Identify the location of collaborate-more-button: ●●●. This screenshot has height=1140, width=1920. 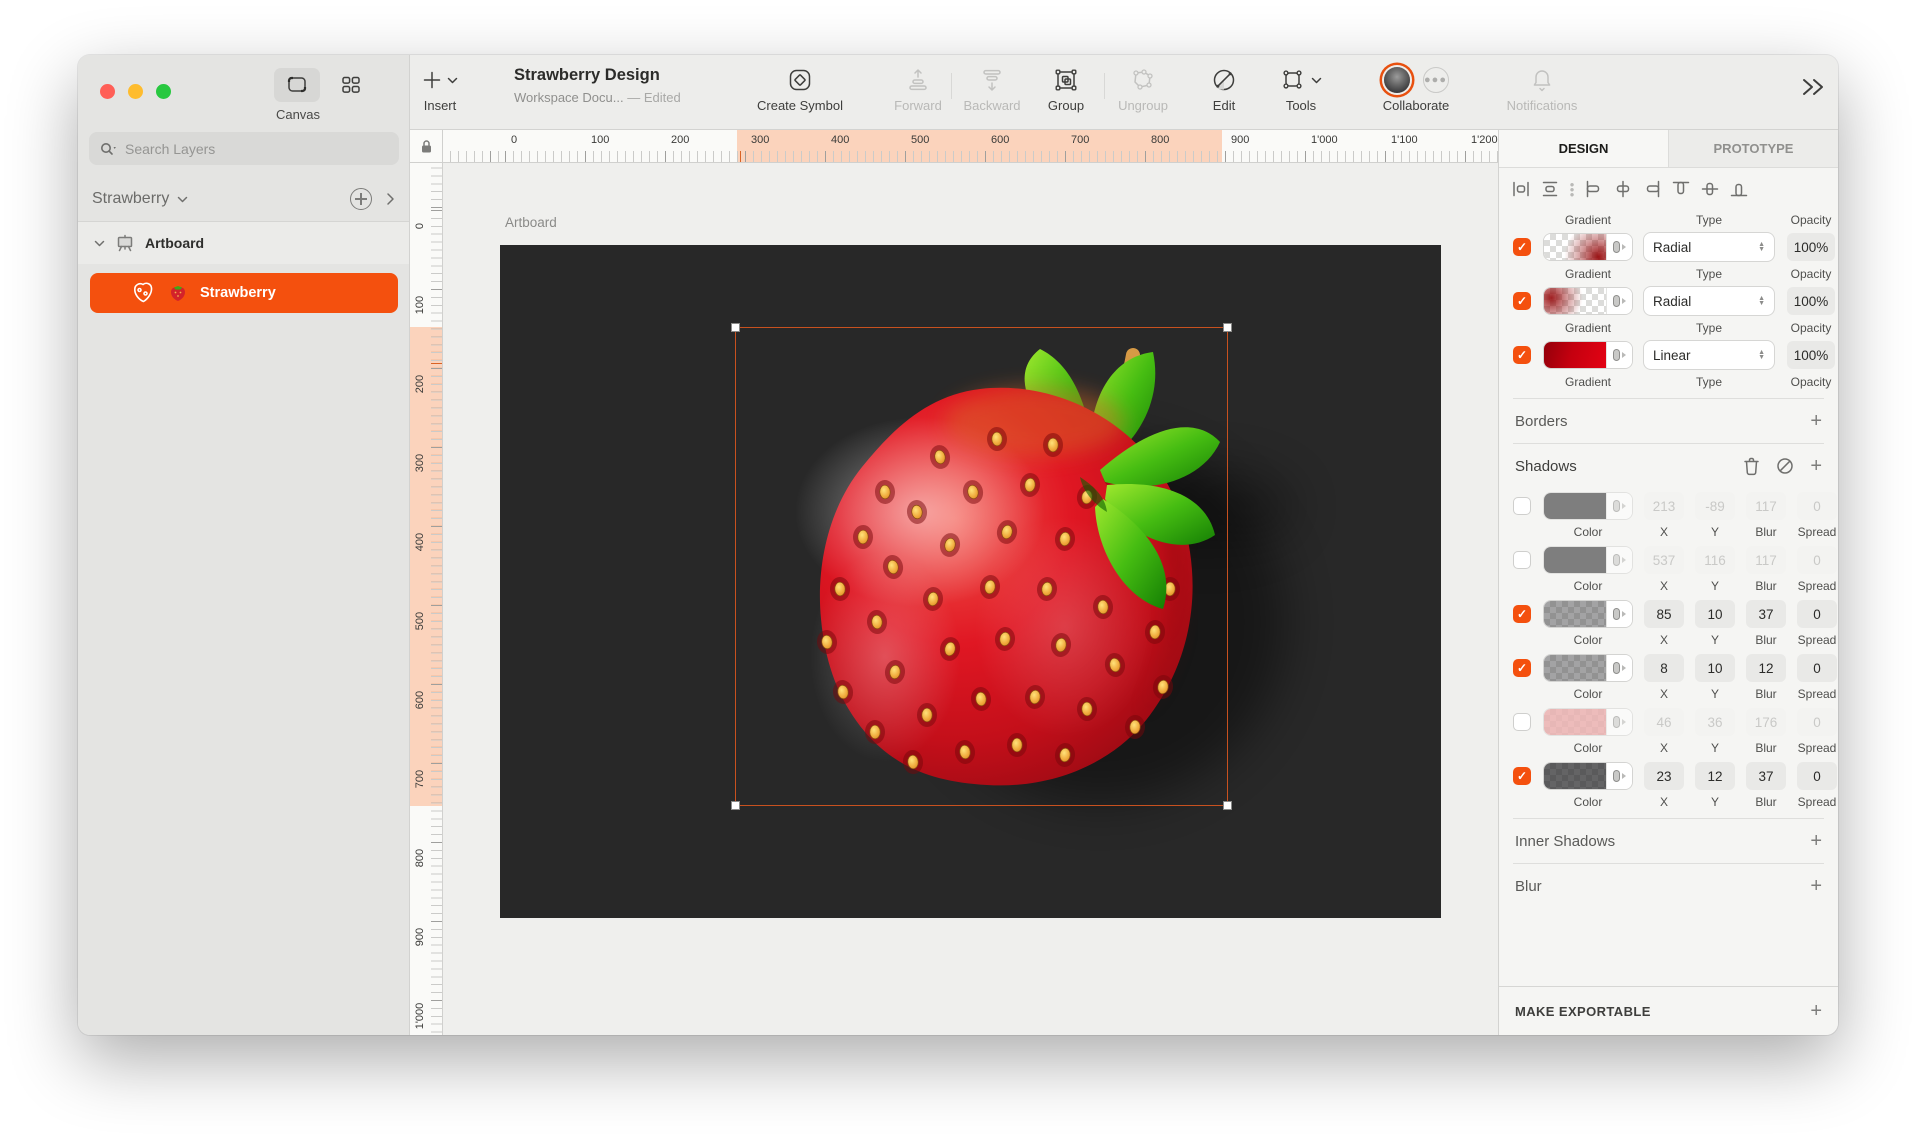
(1435, 80).